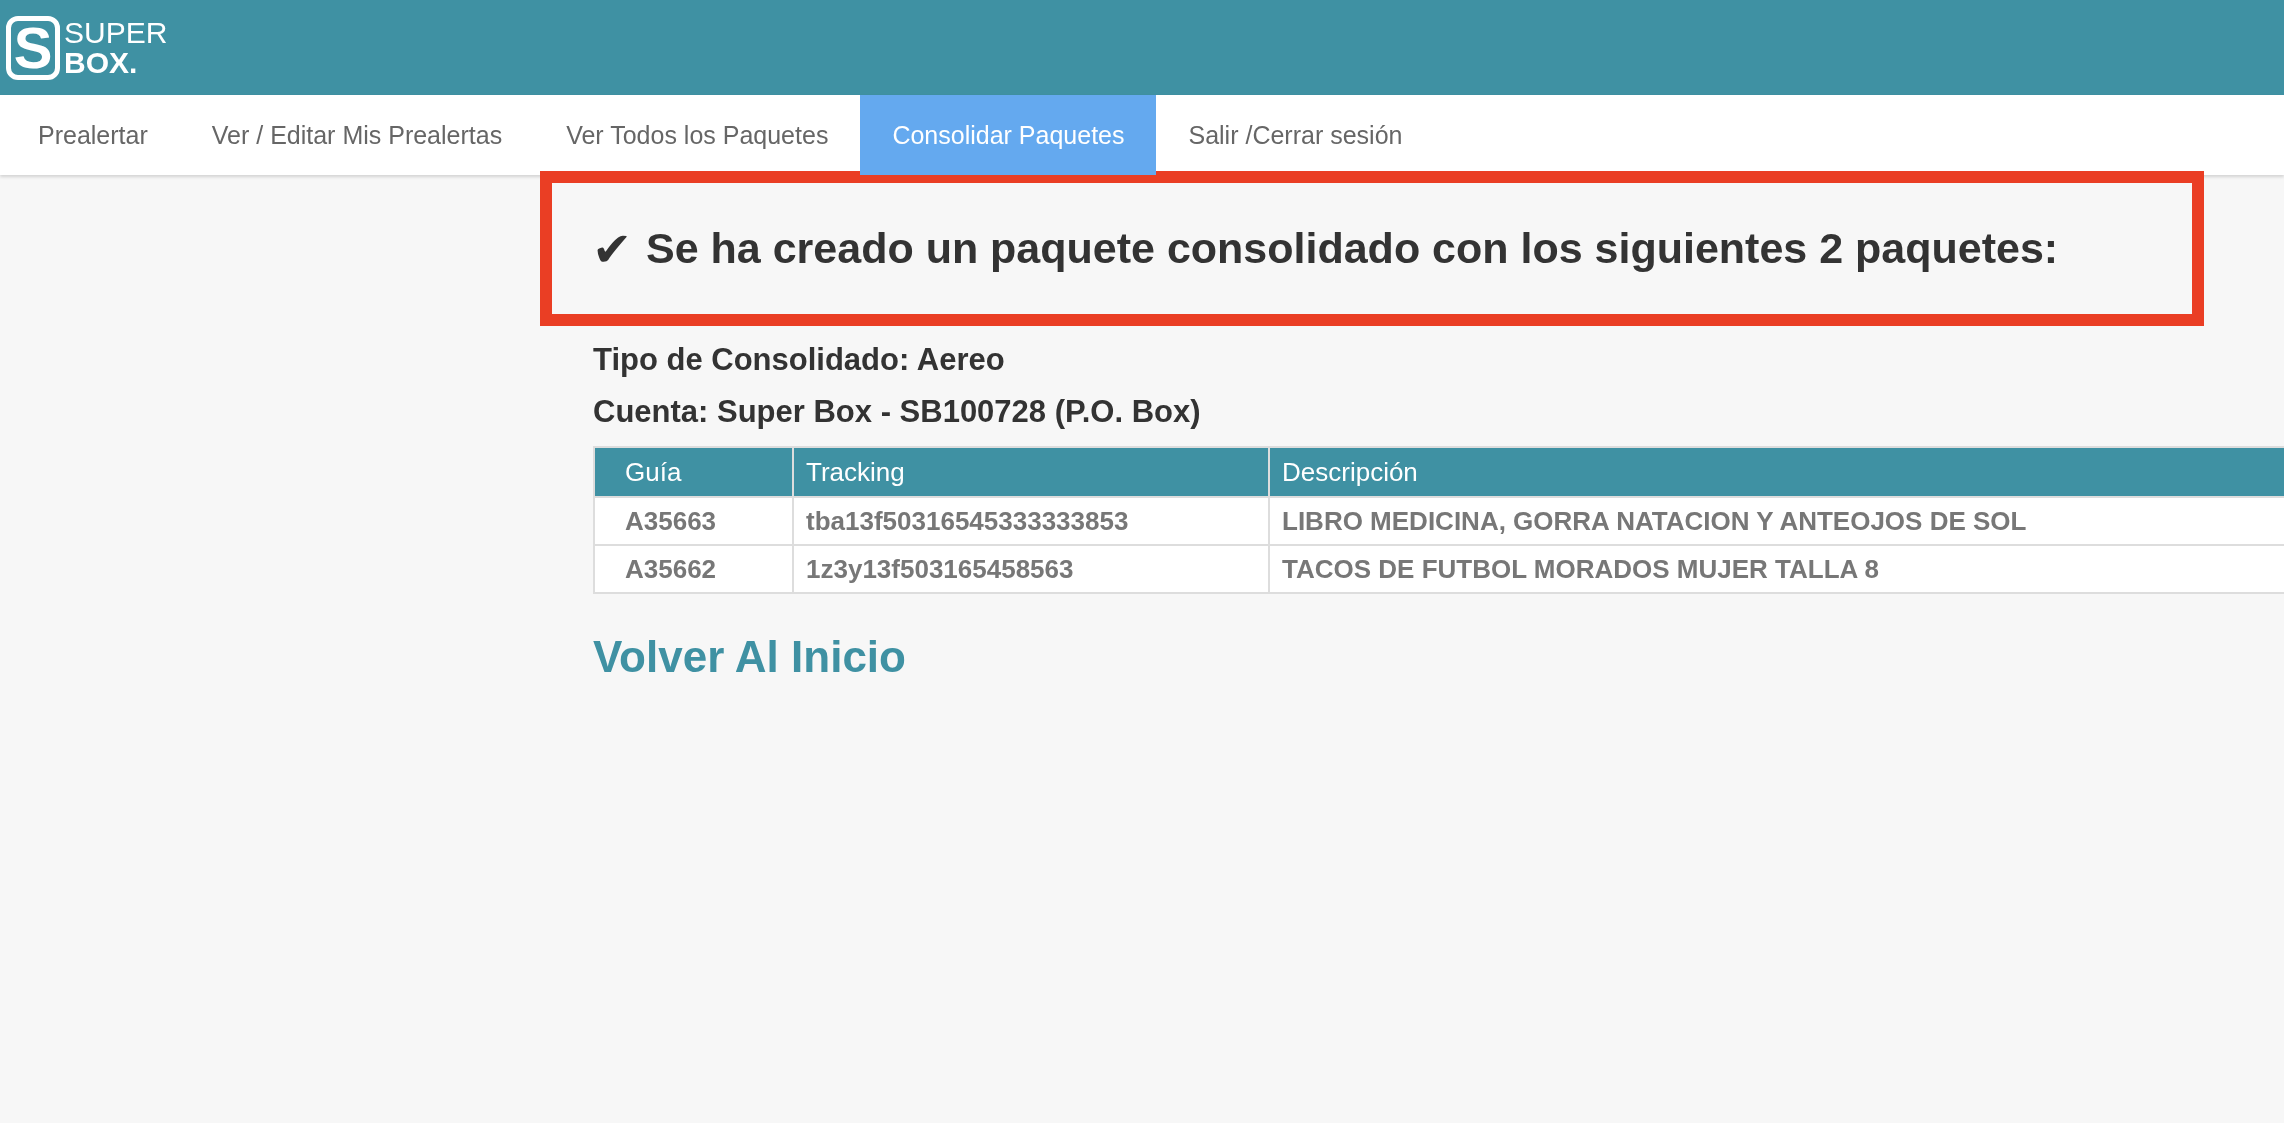 This screenshot has height=1123, width=2284. What do you see at coordinates (799, 360) in the screenshot?
I see `detail-text: Tipo de Consolidado: Aereo` at bounding box center [799, 360].